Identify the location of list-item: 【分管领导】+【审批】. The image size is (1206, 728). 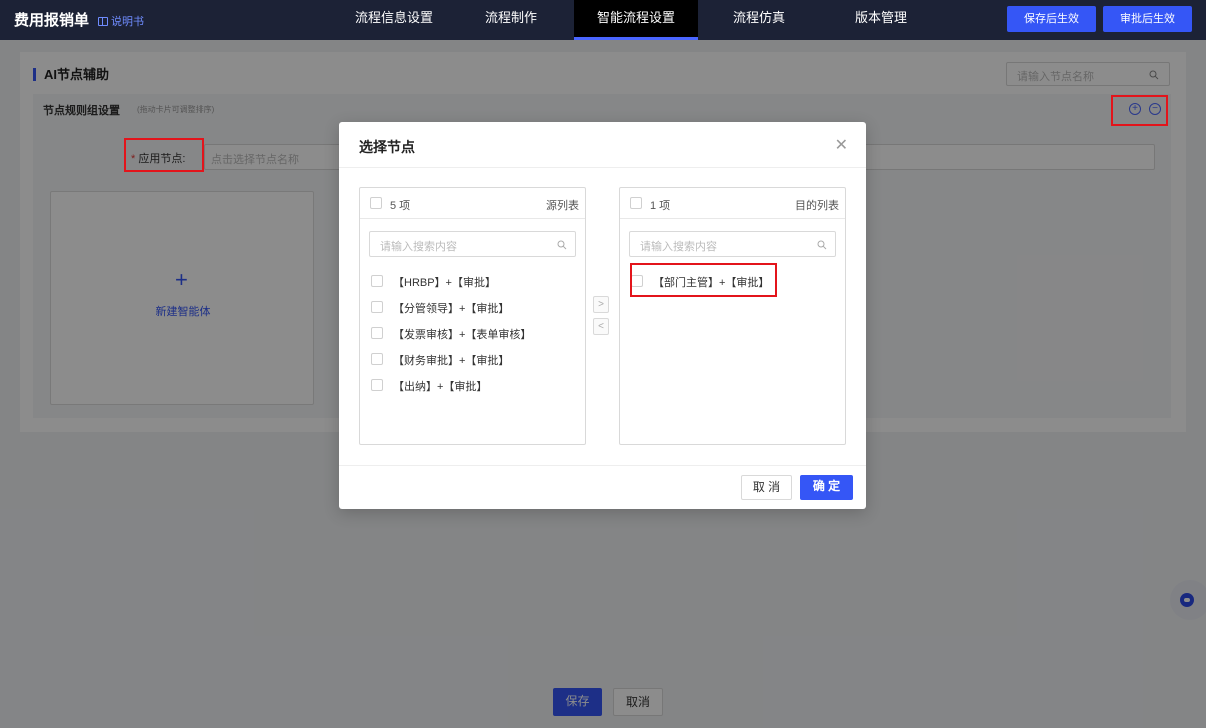
(472, 307).